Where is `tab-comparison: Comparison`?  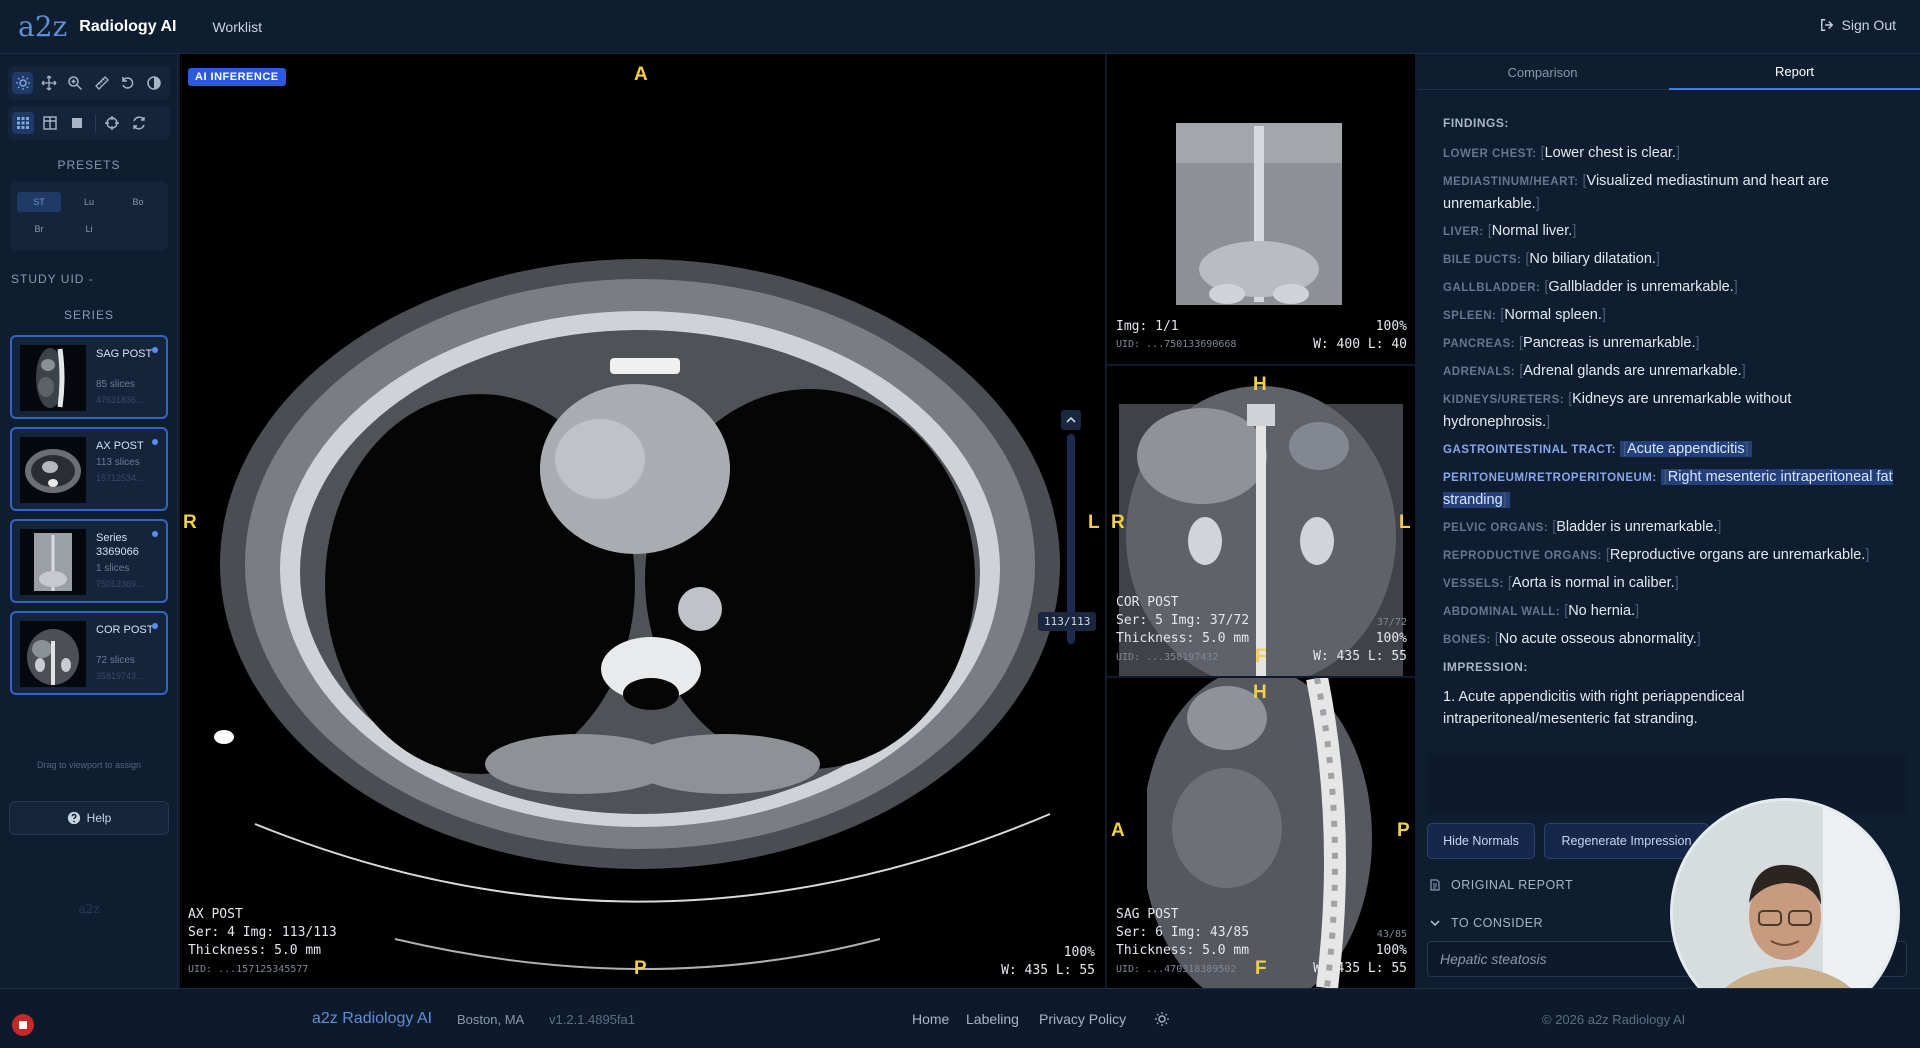
tab-comparison: Comparison is located at coordinates (1542, 72).